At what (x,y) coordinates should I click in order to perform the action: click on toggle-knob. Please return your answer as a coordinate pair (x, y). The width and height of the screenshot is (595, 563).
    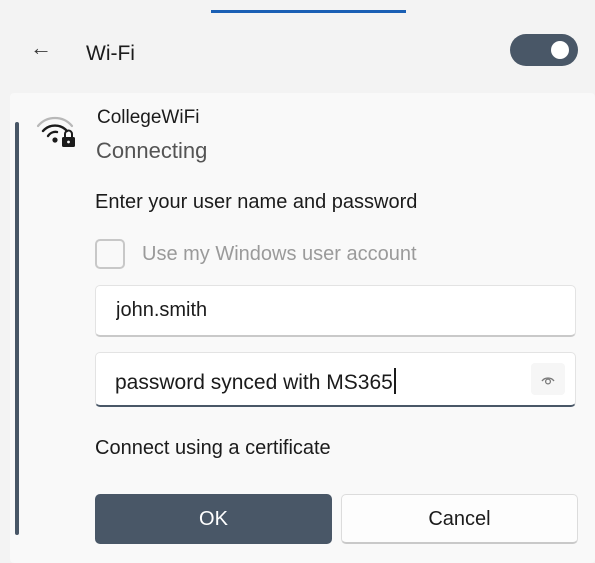
    Looking at the image, I should click on (560, 50).